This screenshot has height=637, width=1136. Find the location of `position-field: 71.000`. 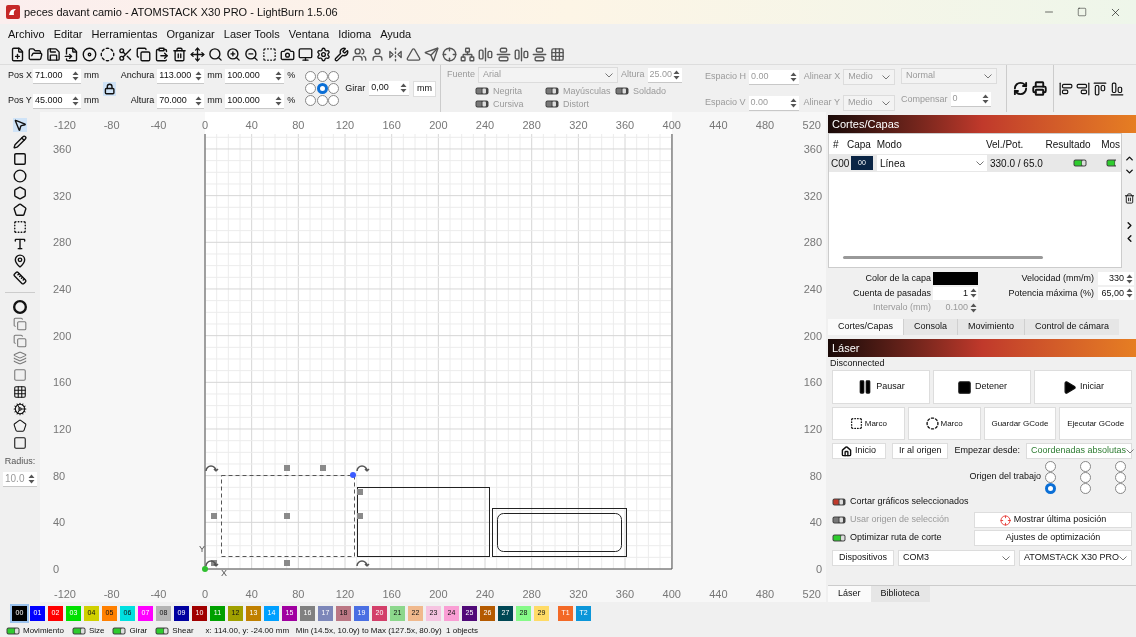

position-field: 71.000 is located at coordinates (57, 76).